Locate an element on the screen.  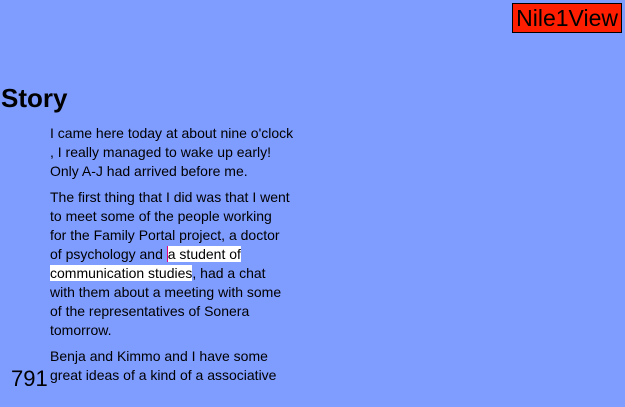
text-before-selection: of psychology and is located at coordinates (108, 254).